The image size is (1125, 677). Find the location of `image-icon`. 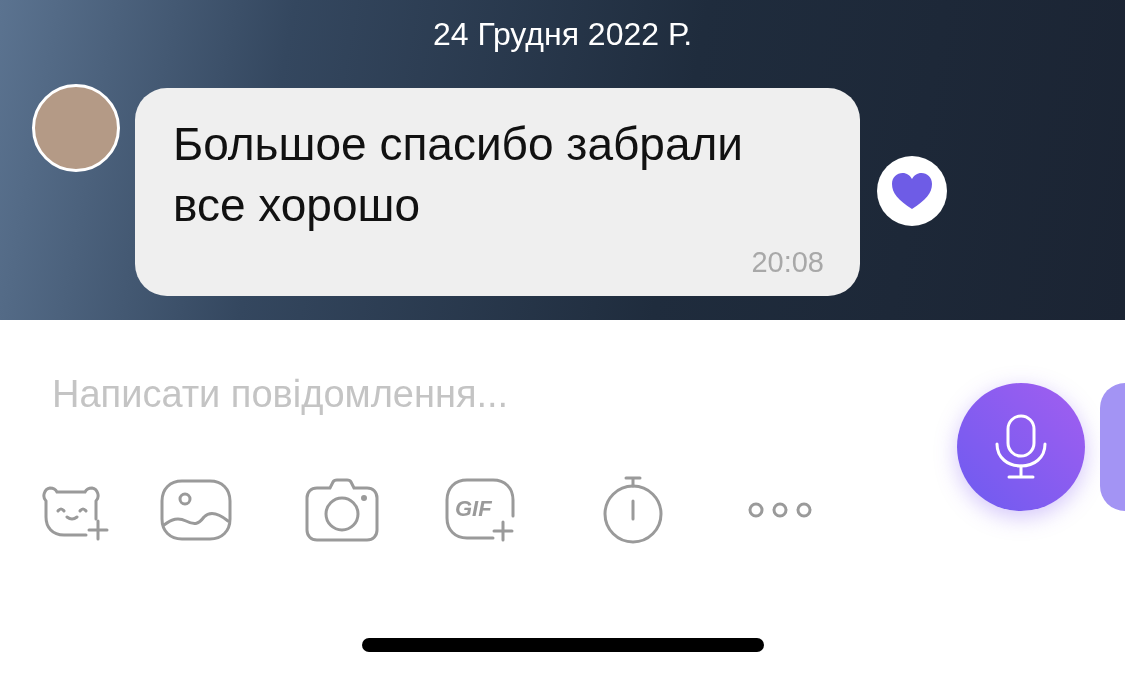

image-icon is located at coordinates (196, 510).